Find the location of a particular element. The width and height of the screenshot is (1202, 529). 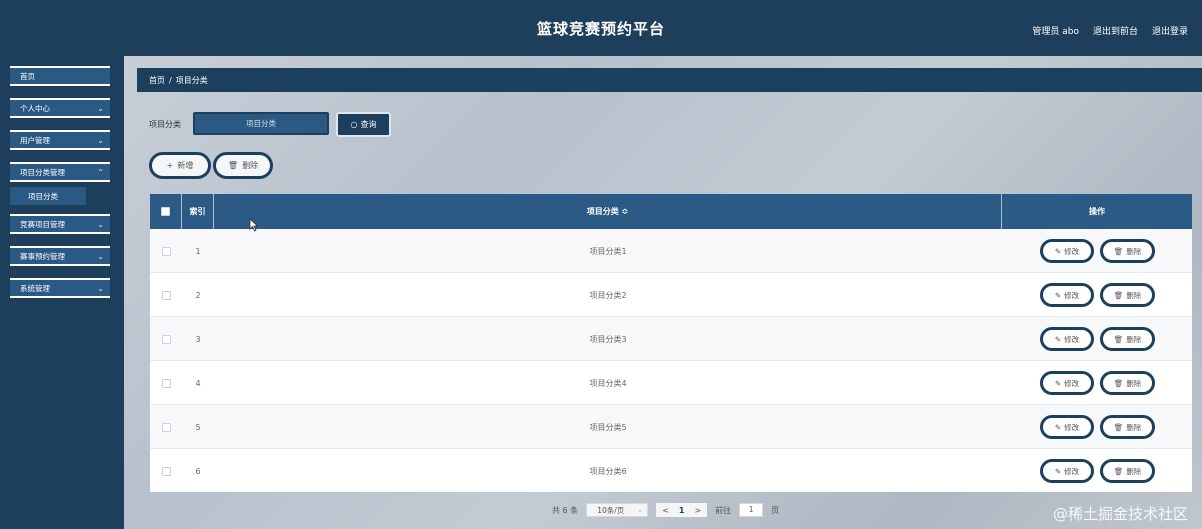

row-index: 2 is located at coordinates (198, 295).